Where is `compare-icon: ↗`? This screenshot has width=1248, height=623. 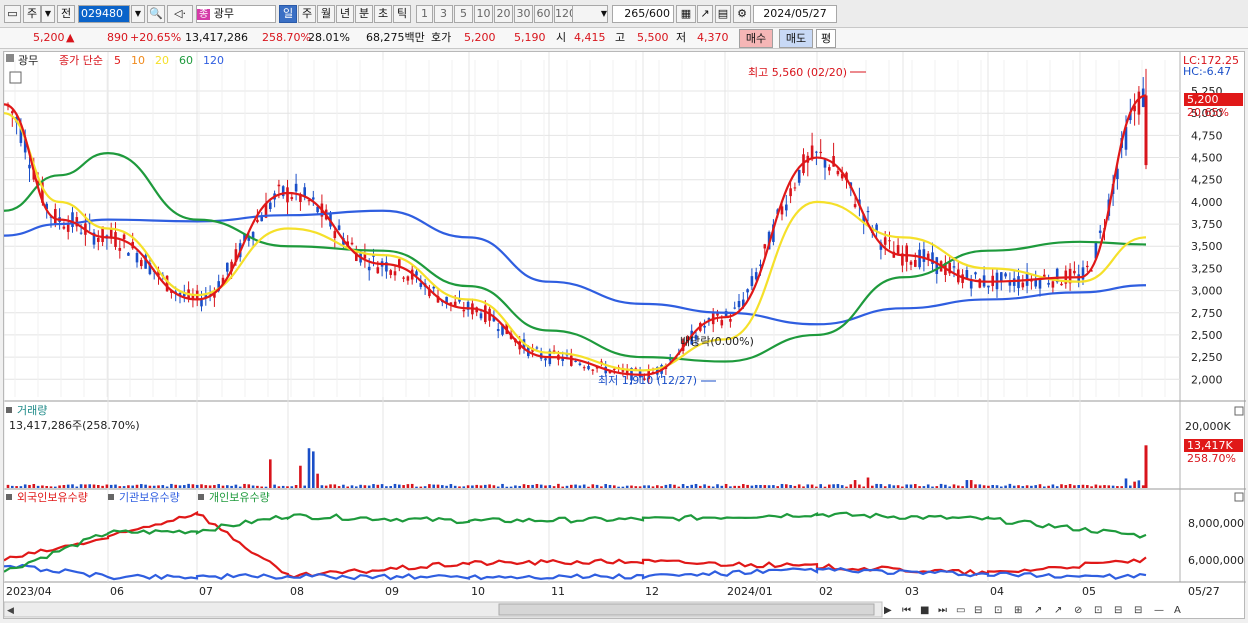
compare-icon: ↗ is located at coordinates (705, 14).